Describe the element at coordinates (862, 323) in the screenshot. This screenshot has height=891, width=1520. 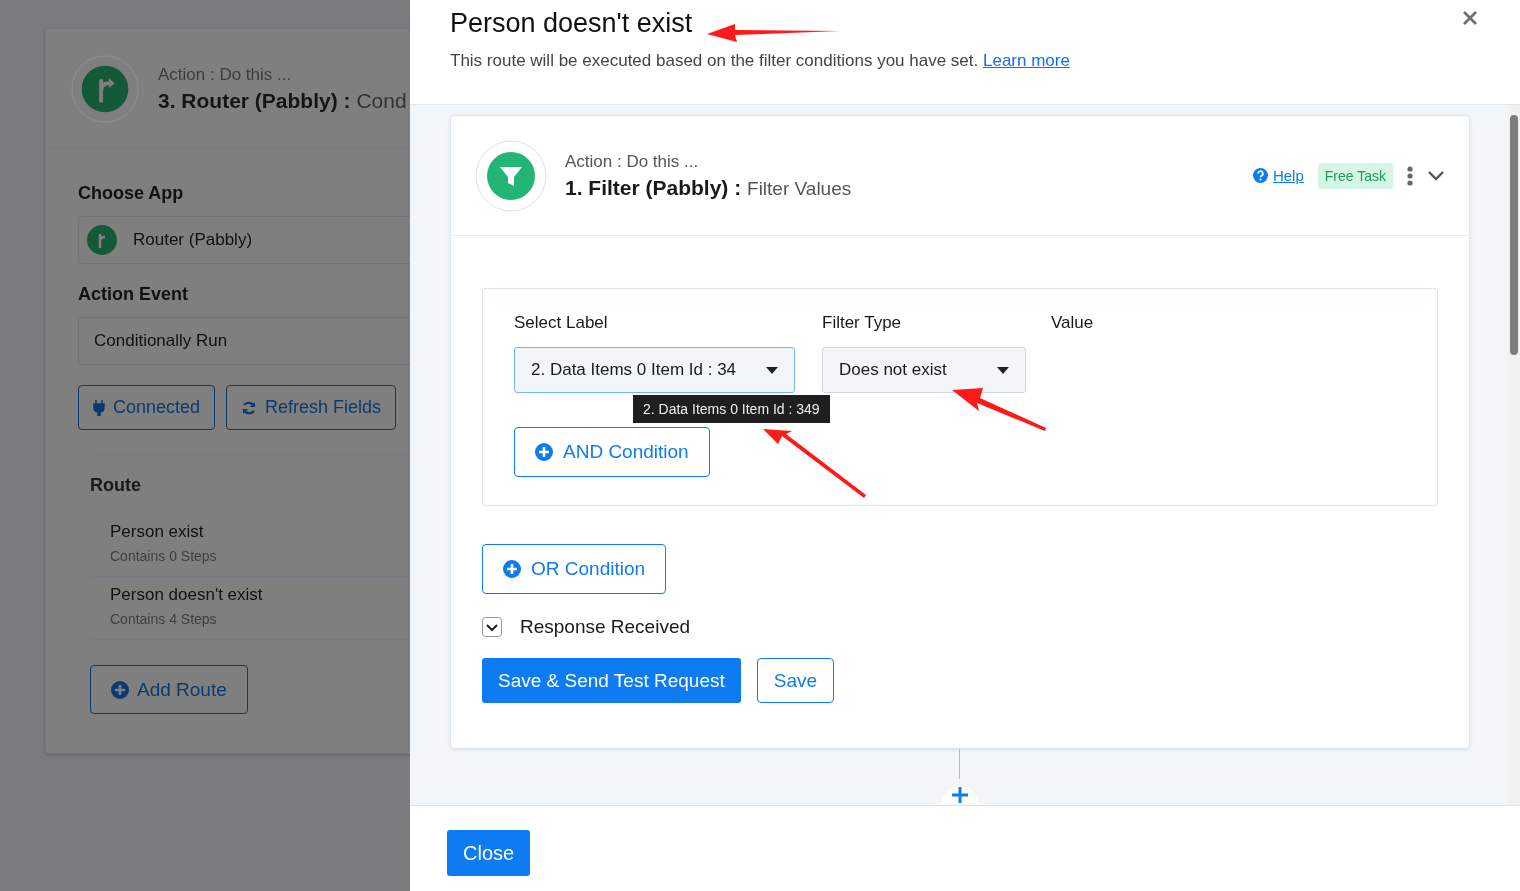
I see `field-label: Filter Type` at that location.